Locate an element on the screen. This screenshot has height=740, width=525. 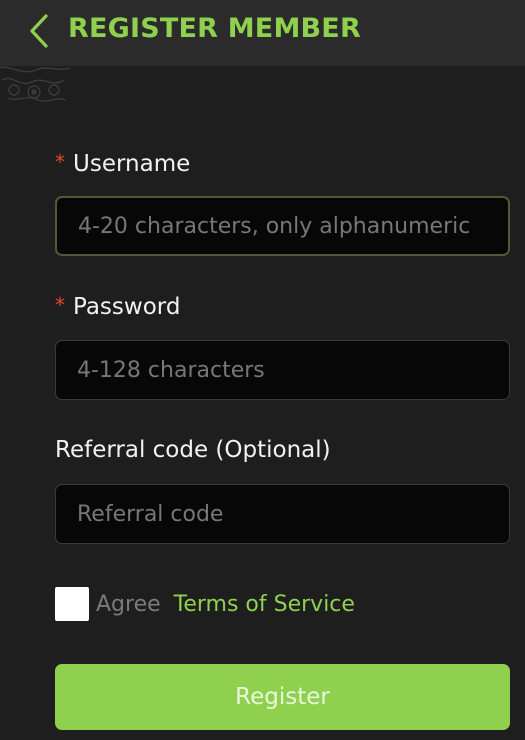
agree-text: Agree is located at coordinates (128, 604).